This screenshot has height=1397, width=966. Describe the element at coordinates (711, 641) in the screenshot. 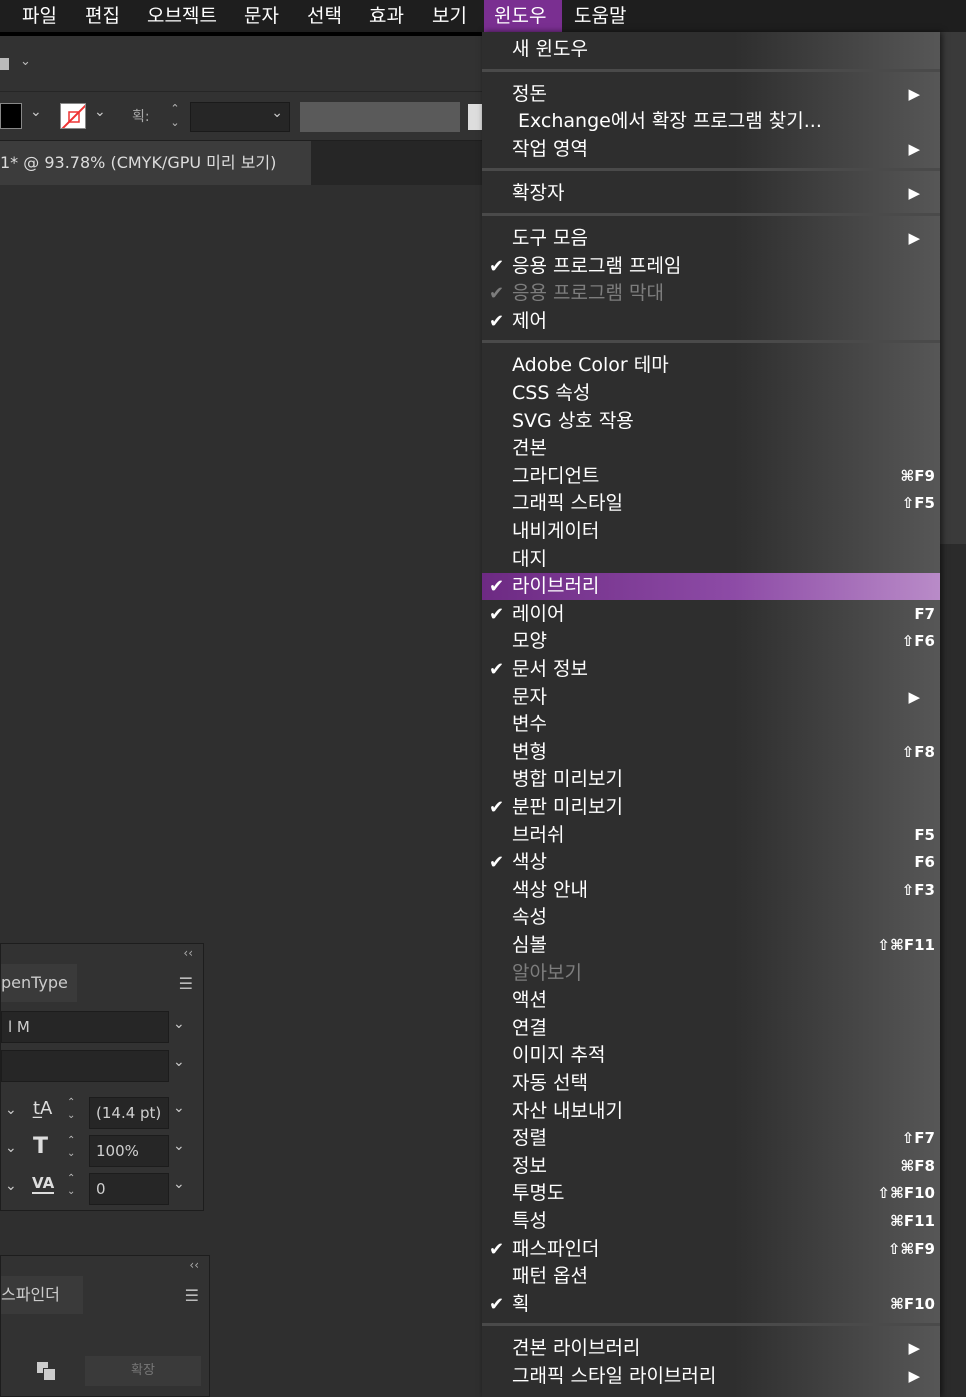

I see `window-menu-item: 모양 ⇧F6` at that location.